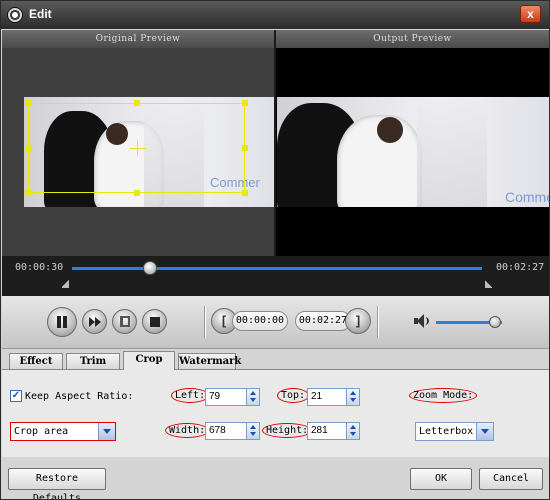  What do you see at coordinates (443, 395) in the screenshot?
I see `zoom-mode-label: Zoom Mode:` at bounding box center [443, 395].